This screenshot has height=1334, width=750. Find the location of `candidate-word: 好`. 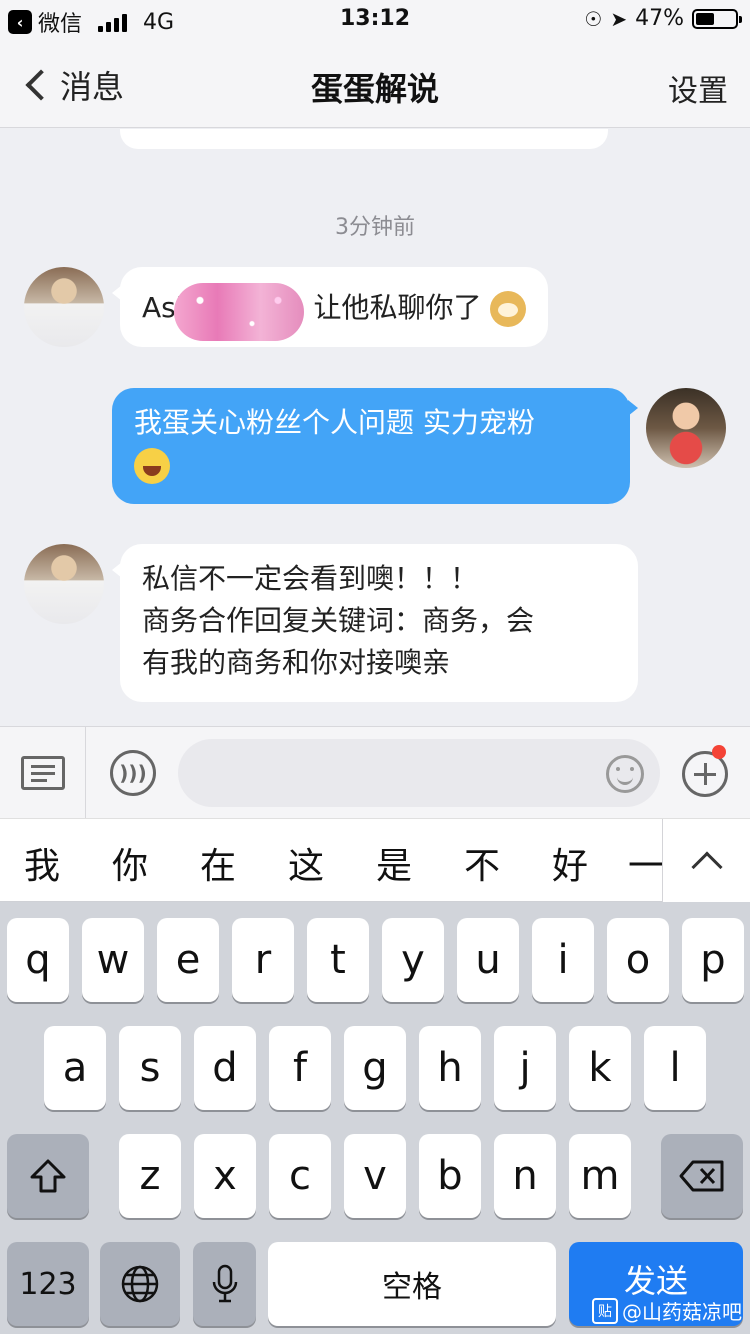

candidate-word: 好 is located at coordinates (570, 863).